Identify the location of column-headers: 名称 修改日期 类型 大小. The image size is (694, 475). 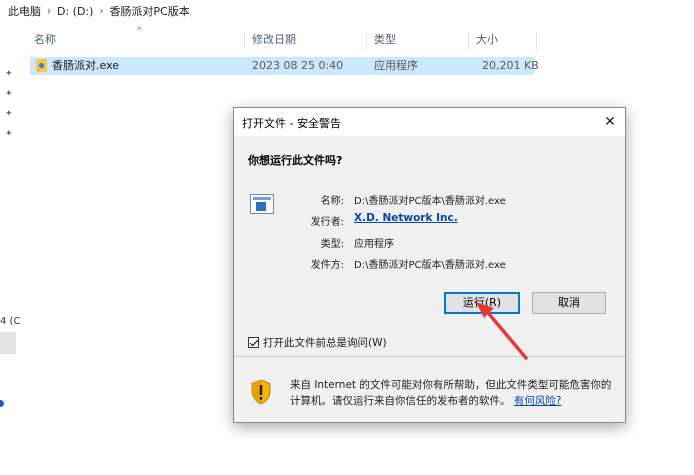
(282, 40).